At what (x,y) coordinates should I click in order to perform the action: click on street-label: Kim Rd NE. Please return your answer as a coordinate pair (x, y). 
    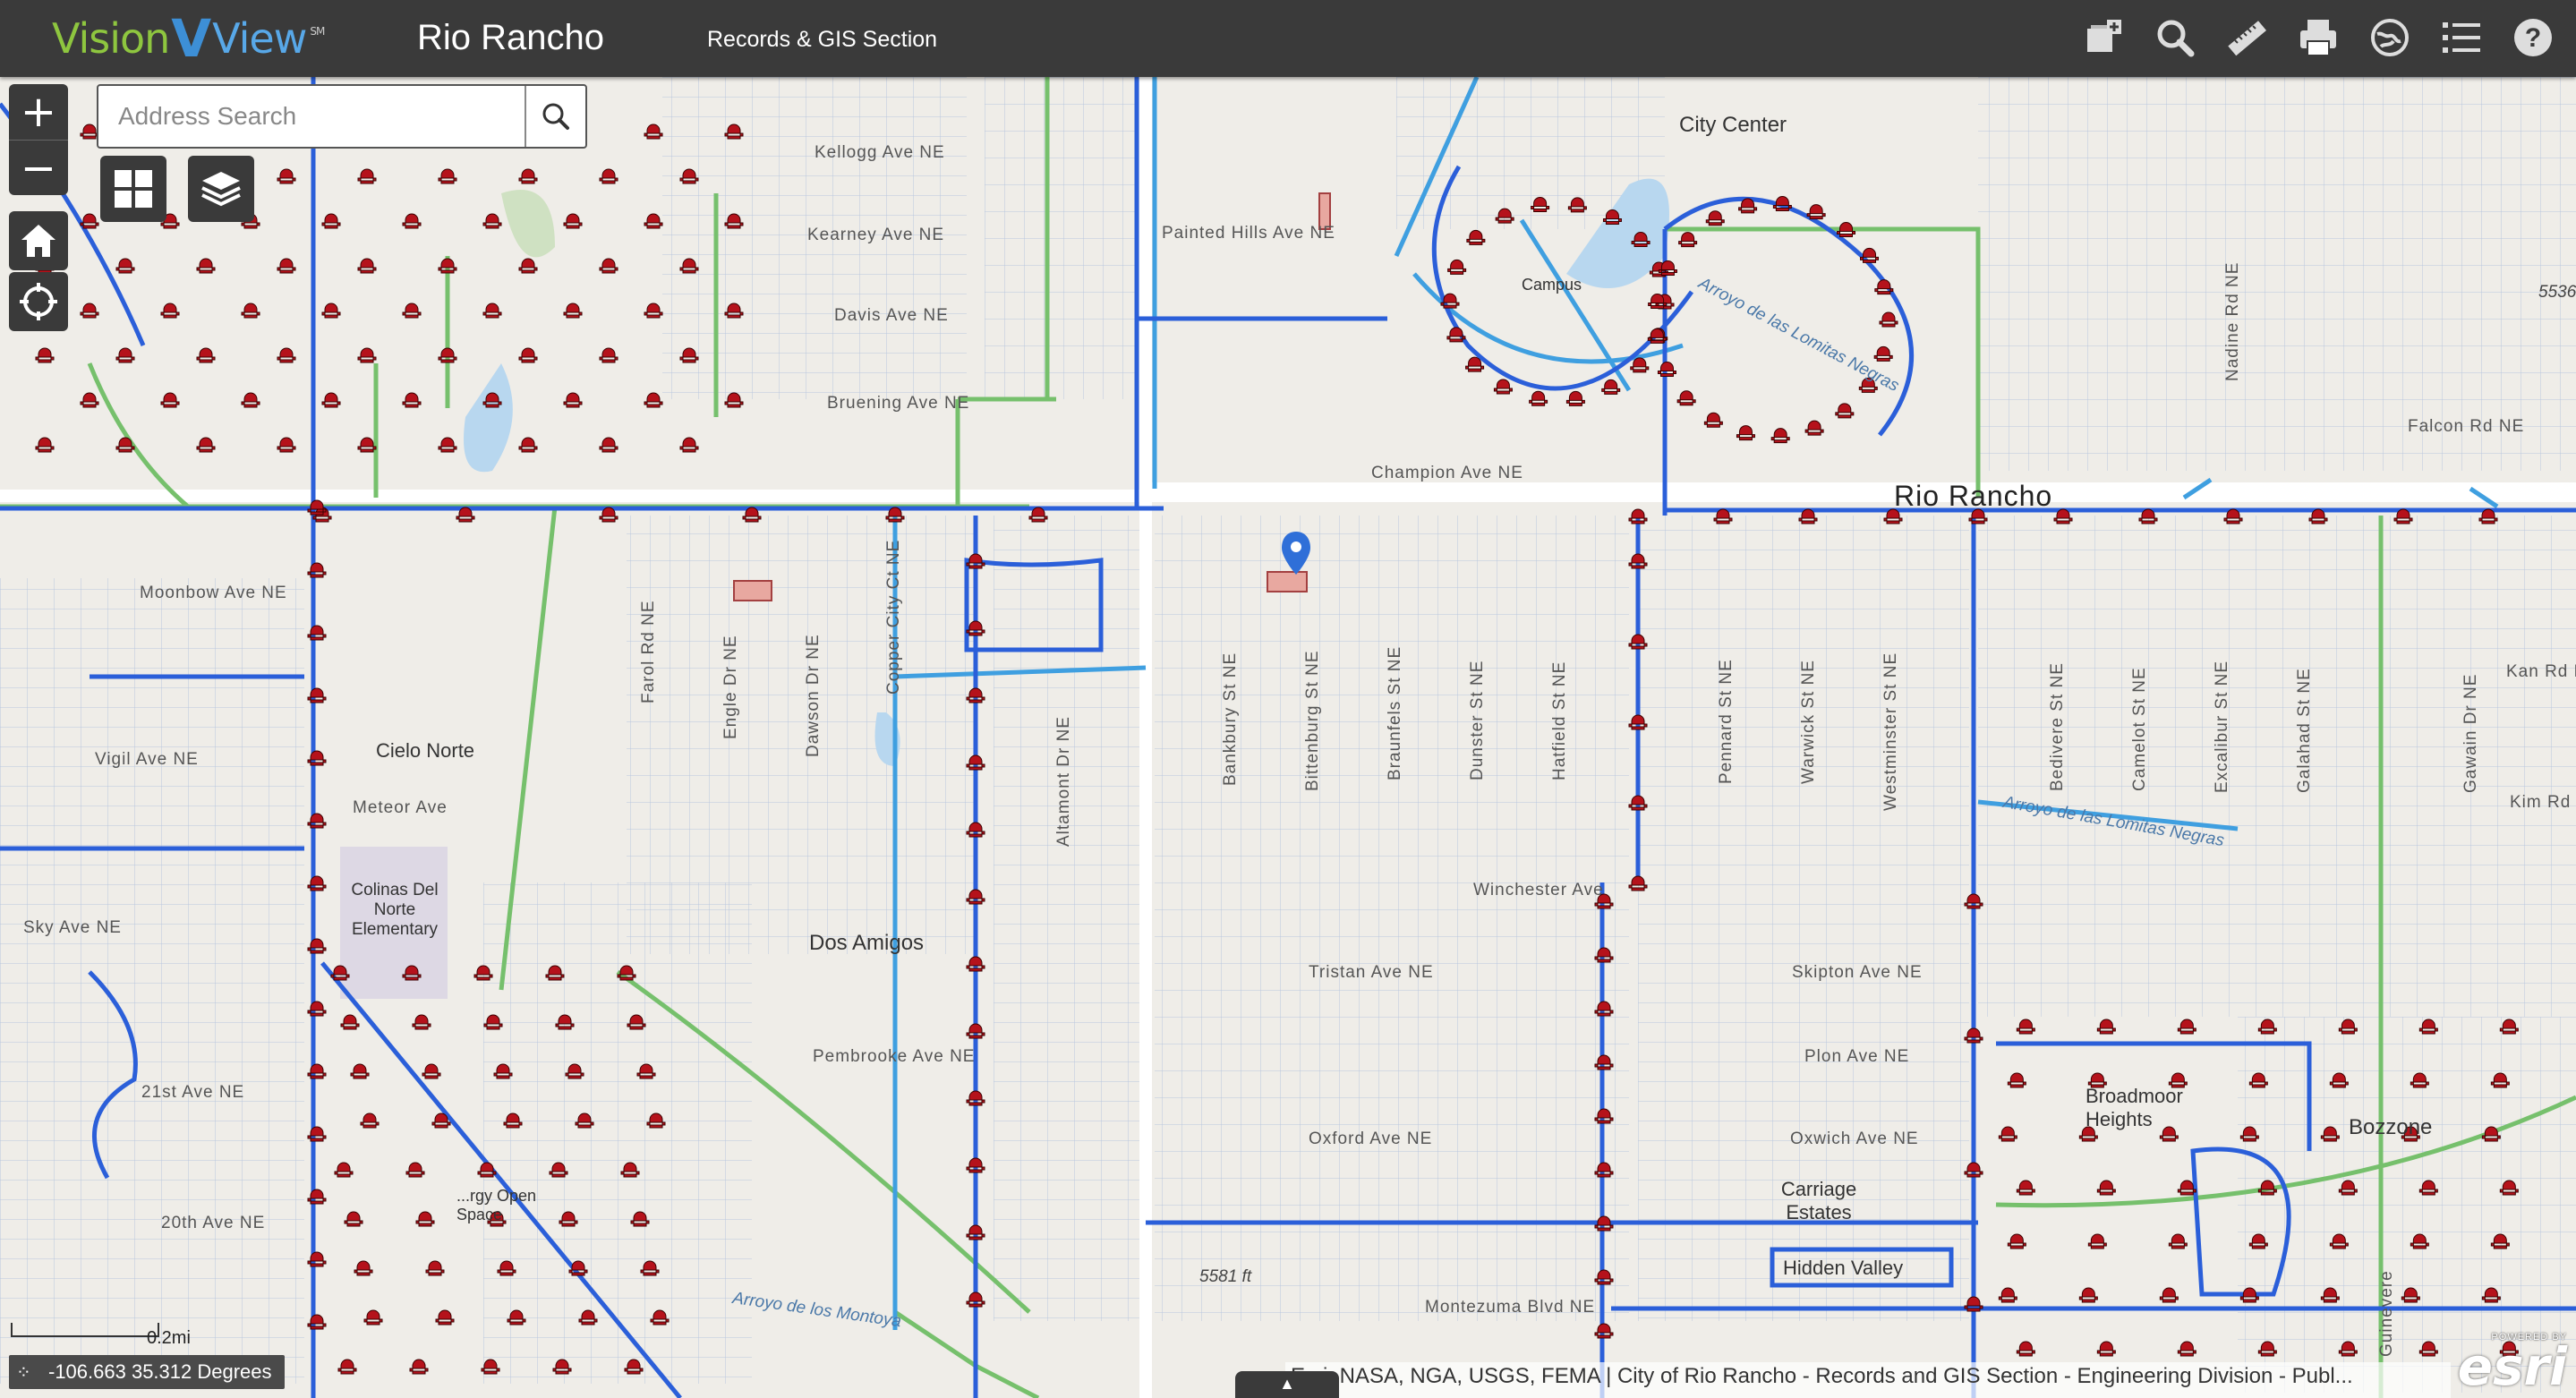
    Looking at the image, I should click on (2543, 802).